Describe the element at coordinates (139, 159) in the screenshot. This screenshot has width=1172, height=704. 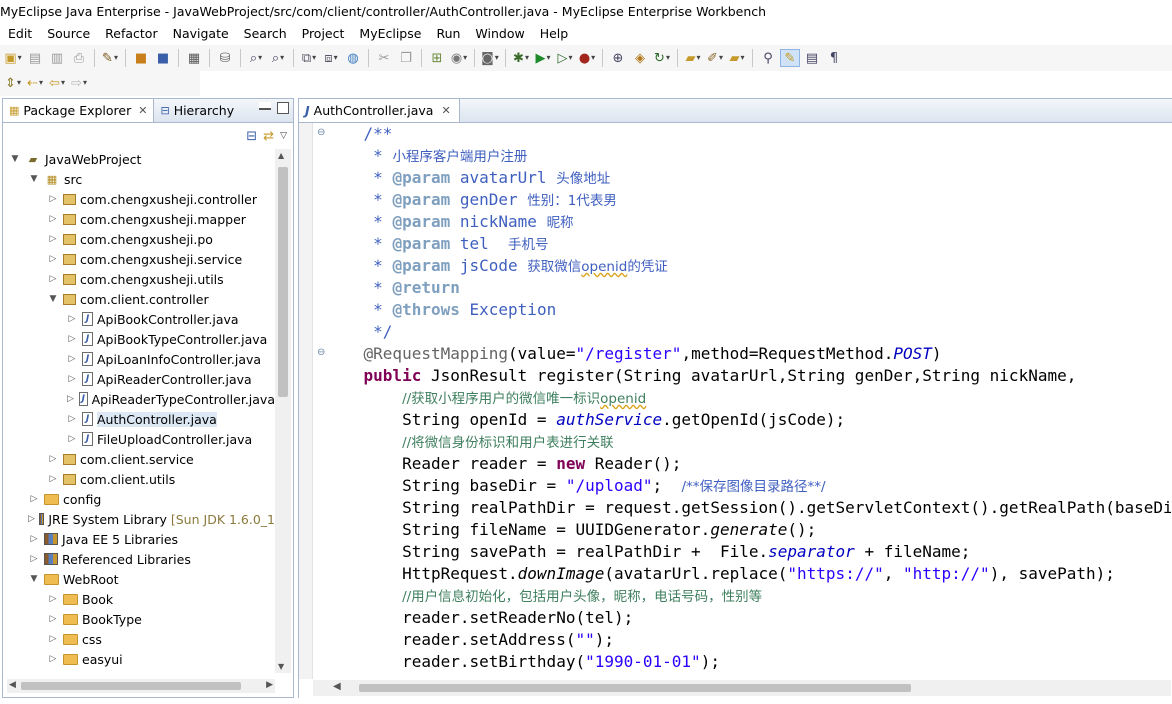
I see `tree-item: ▼ ▰ JavaWebProject` at that location.